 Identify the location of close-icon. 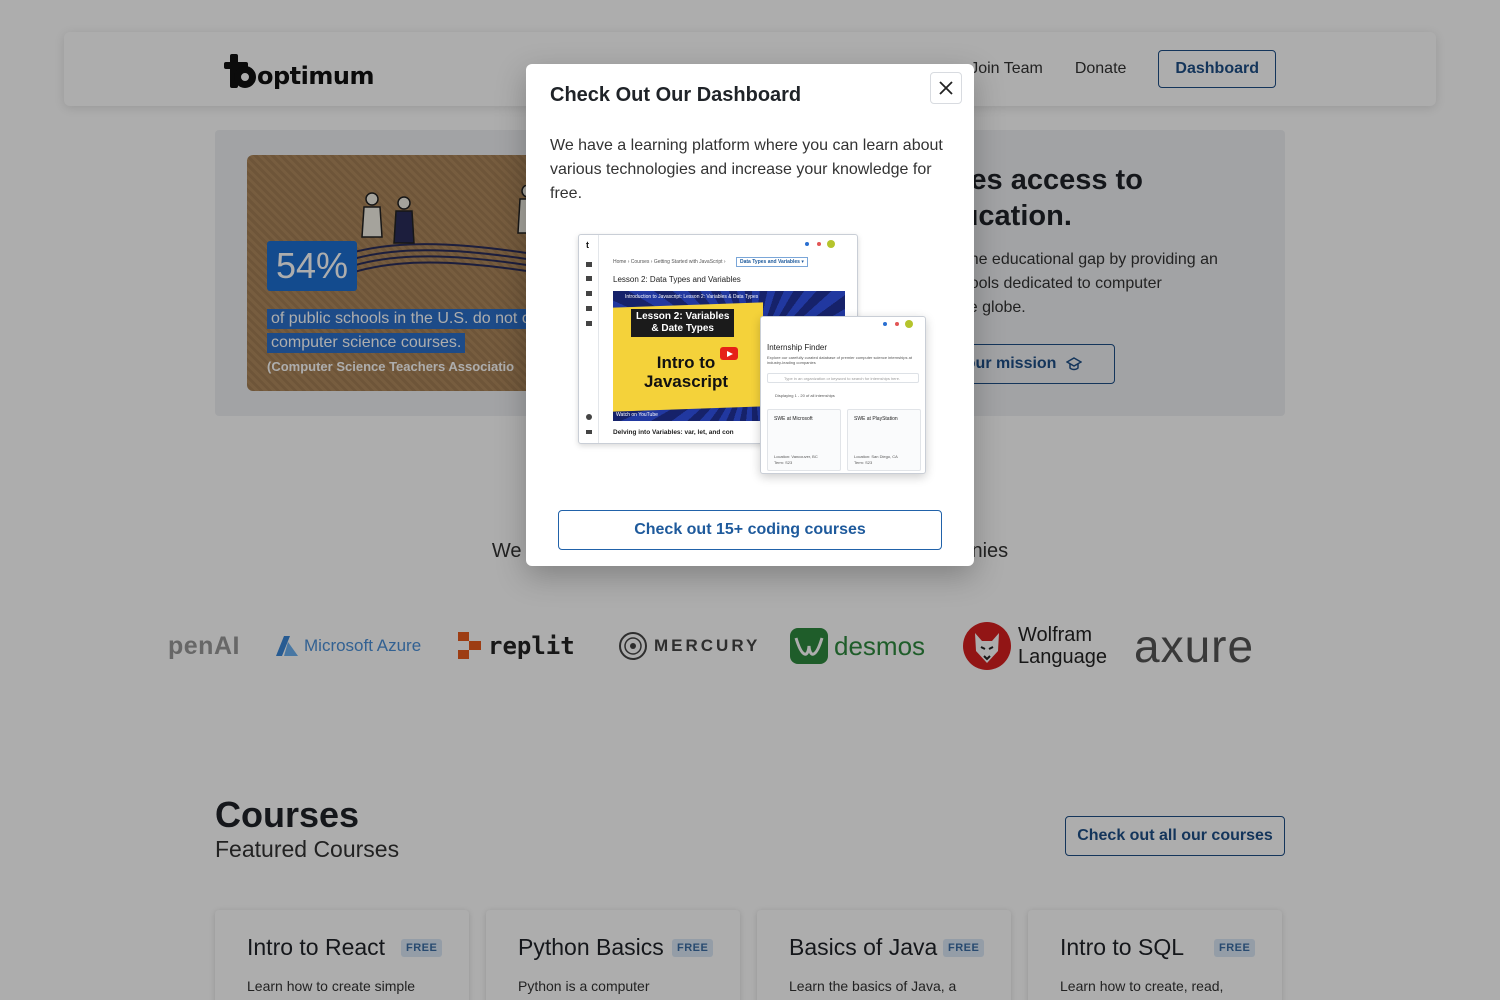
(946, 88).